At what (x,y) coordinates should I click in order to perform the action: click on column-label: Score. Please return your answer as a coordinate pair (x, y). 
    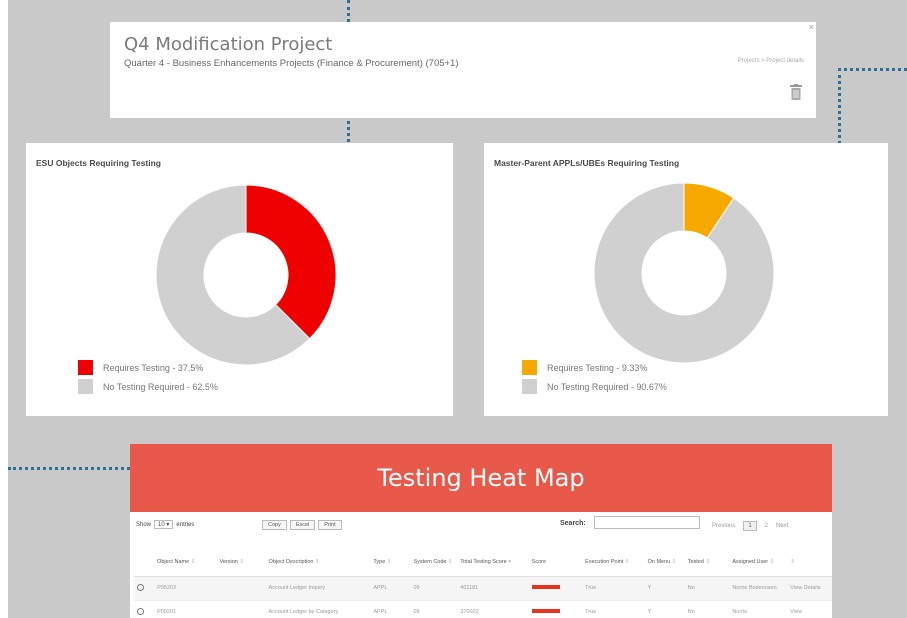
    Looking at the image, I should click on (539, 561).